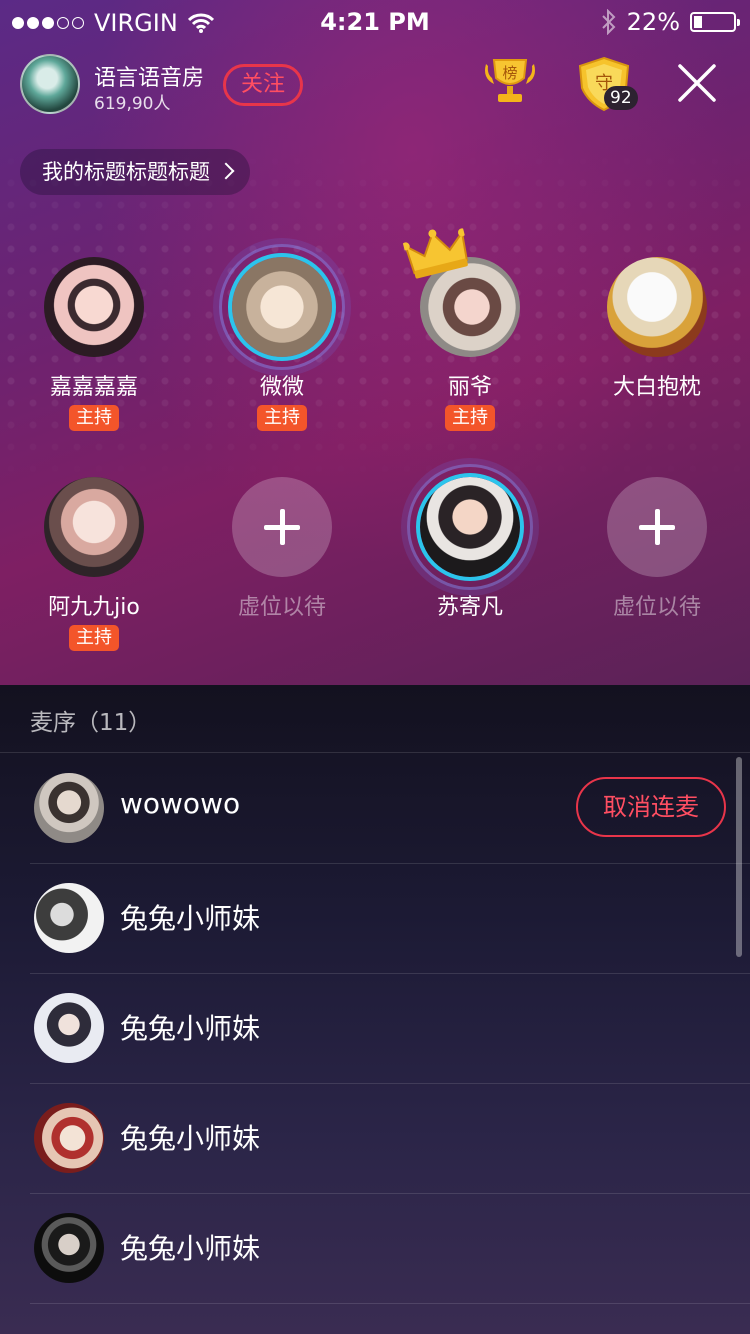 The width and height of the screenshot is (750, 1334). I want to click on battery-percent: 22%, so click(653, 22).